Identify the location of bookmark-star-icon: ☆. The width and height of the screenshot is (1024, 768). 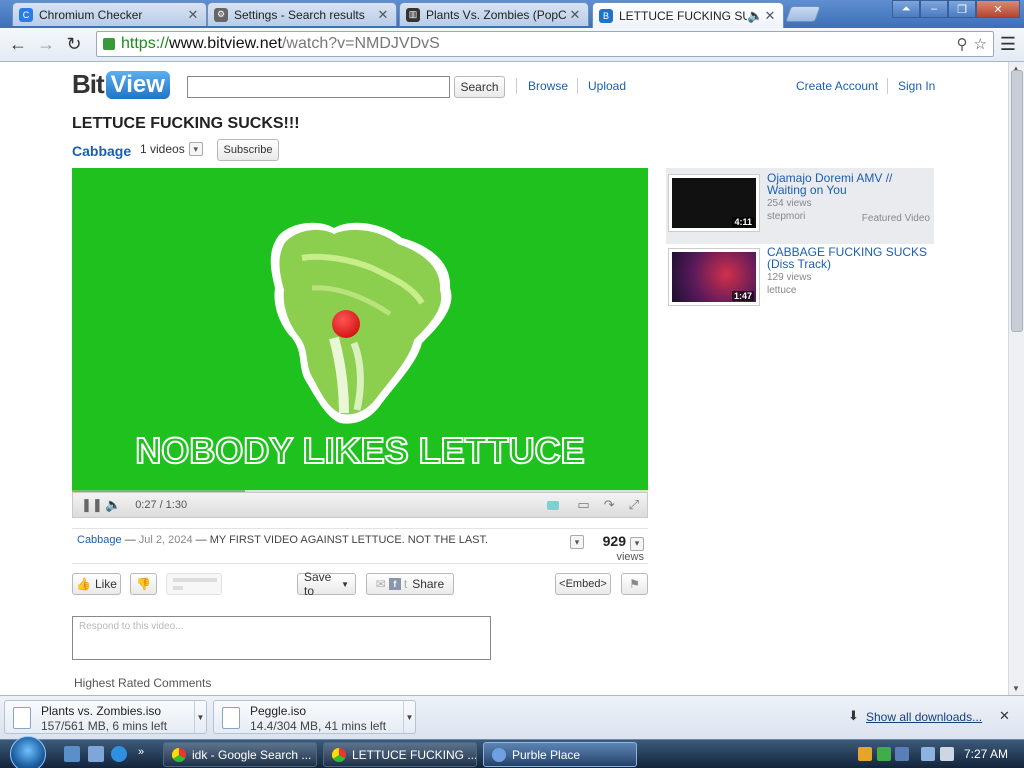
(980, 44).